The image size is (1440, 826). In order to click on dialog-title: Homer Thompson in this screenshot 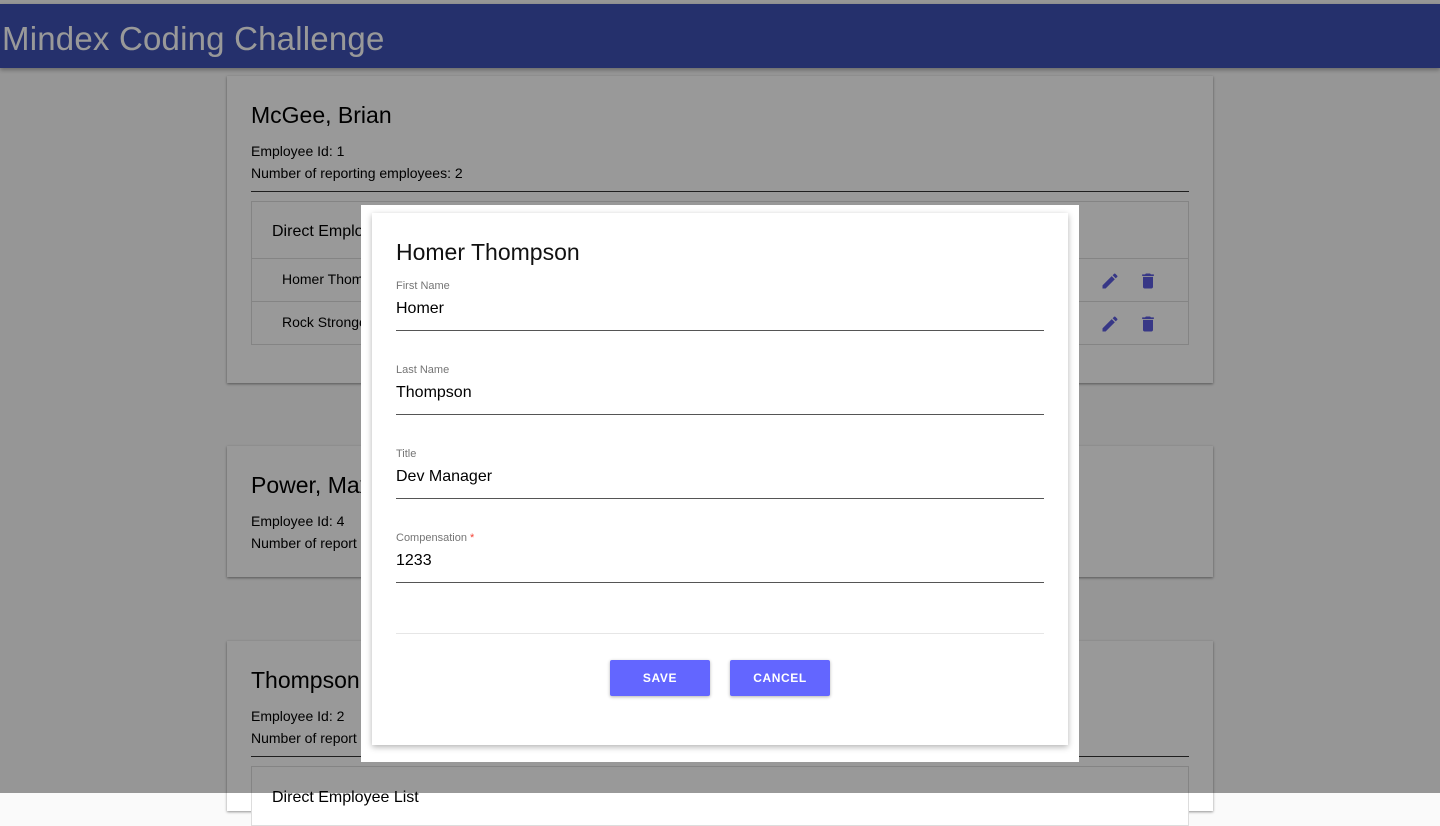, I will do `click(488, 252)`.